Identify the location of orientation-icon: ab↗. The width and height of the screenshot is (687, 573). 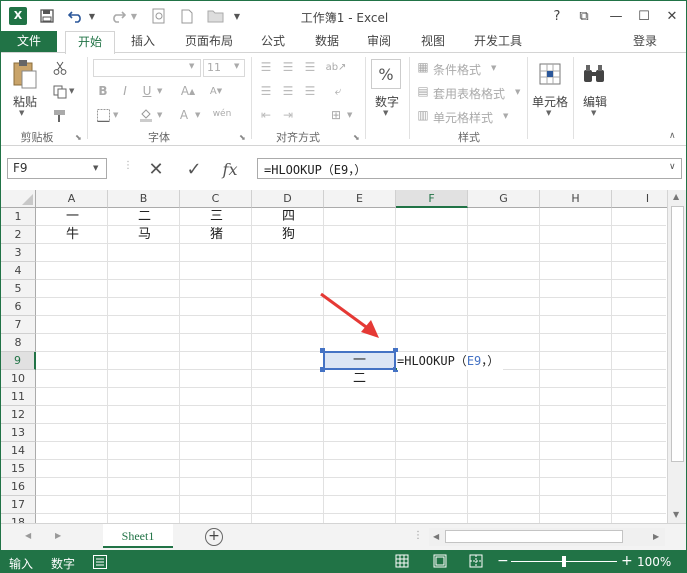
(336, 67).